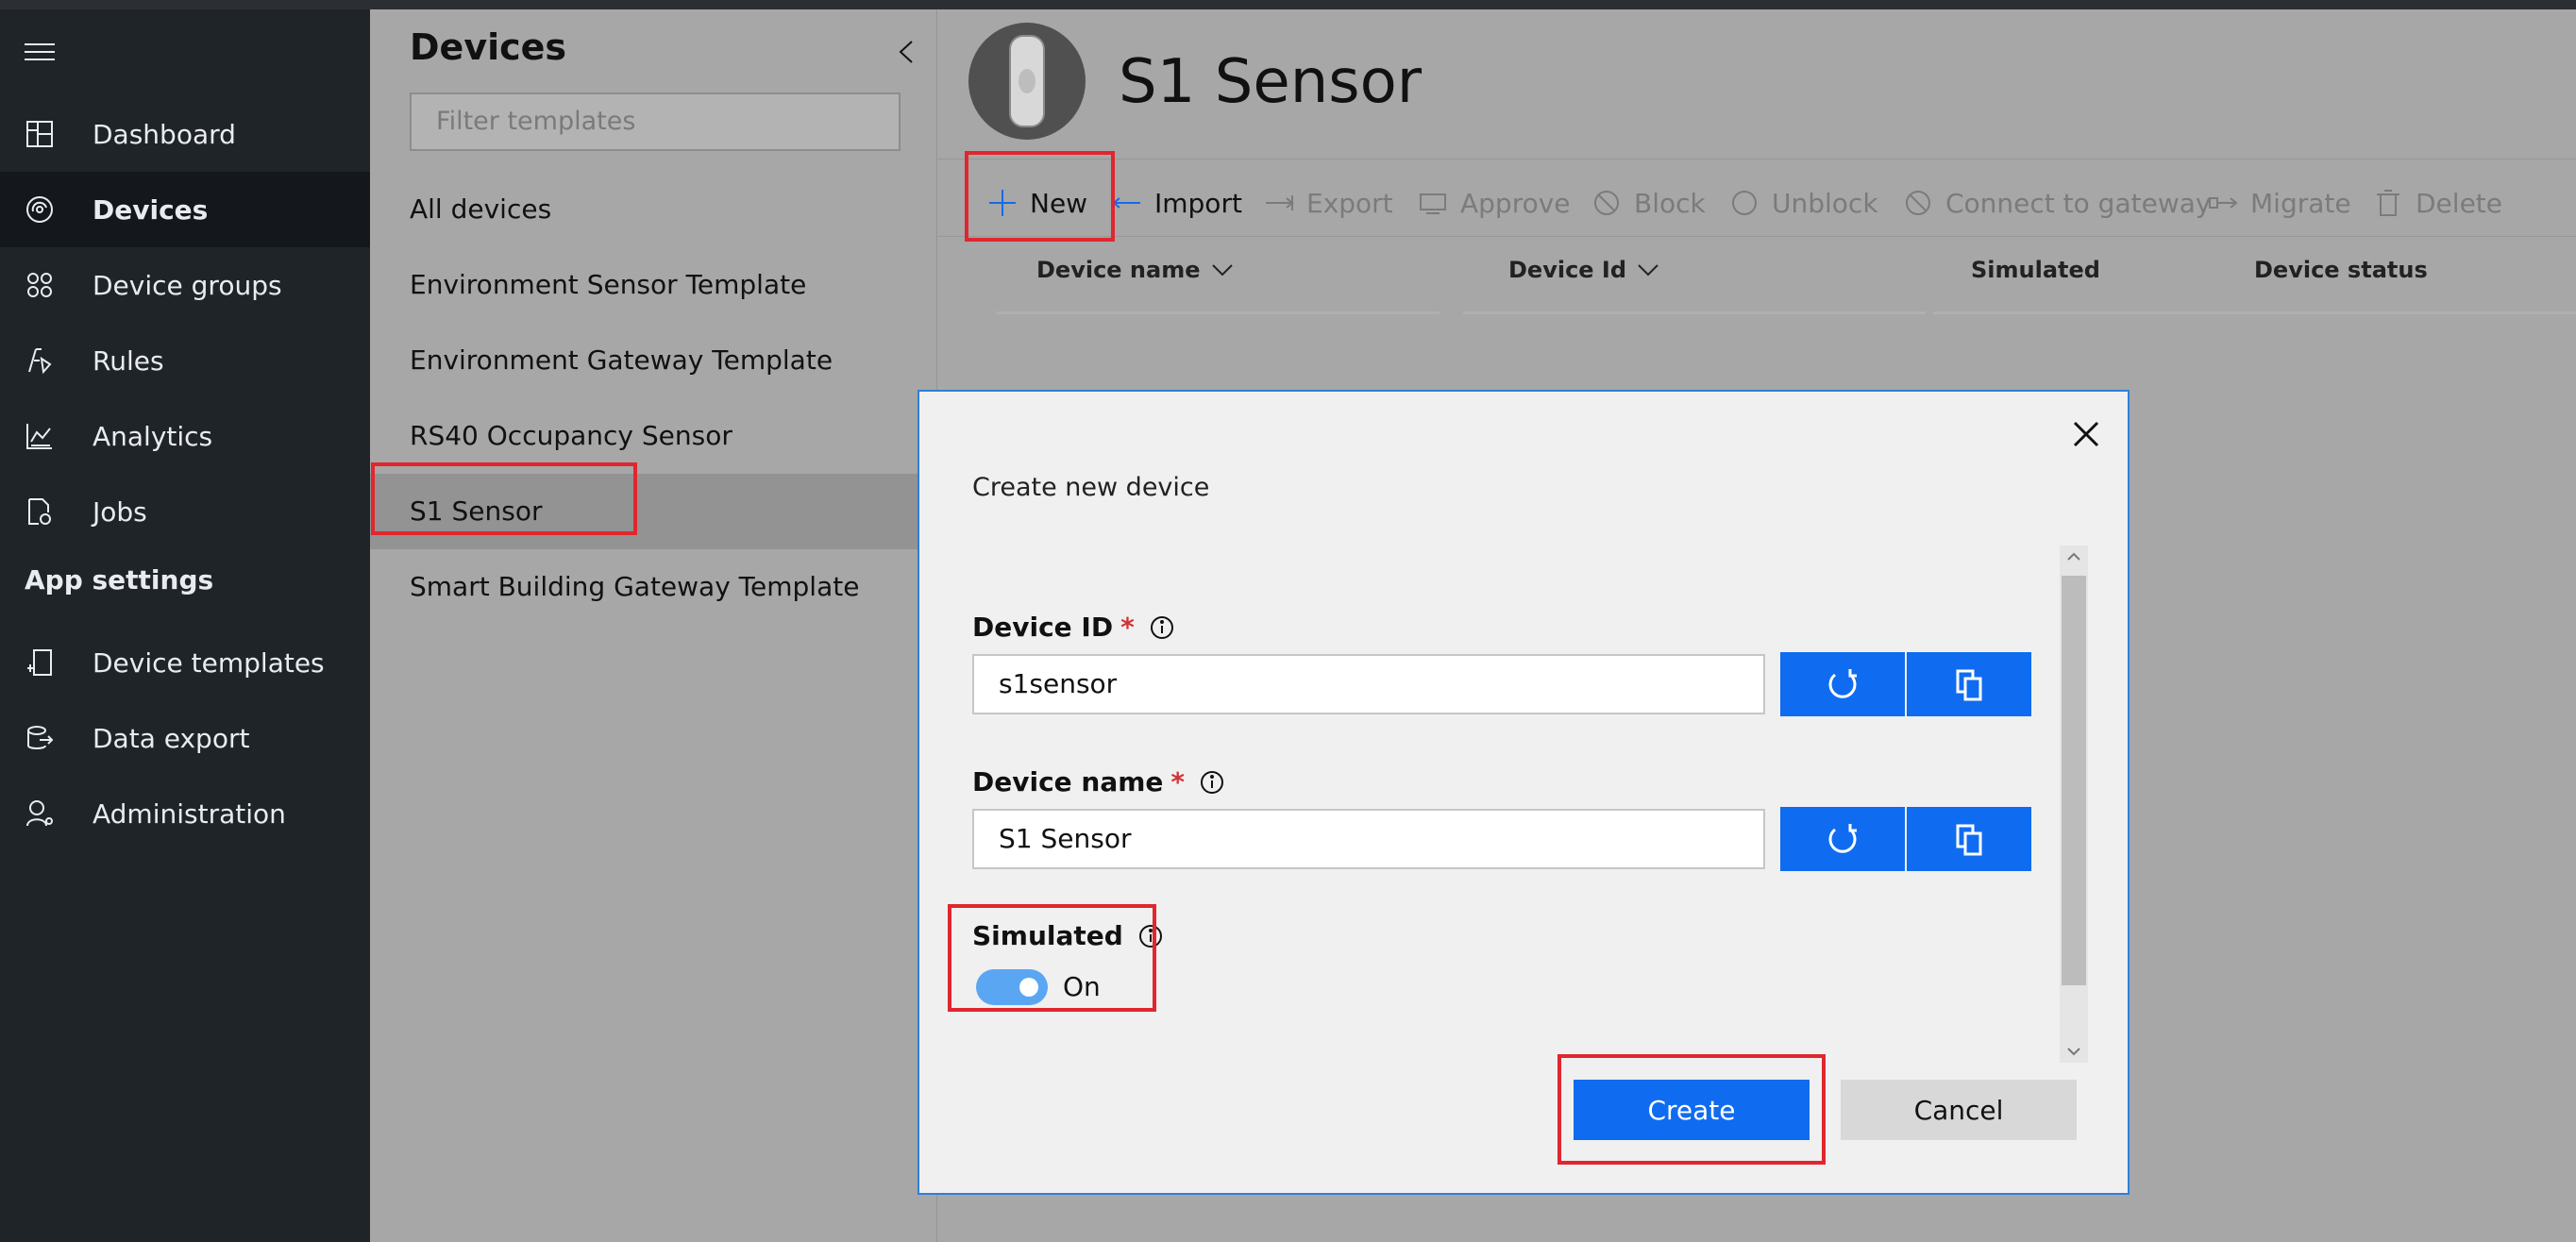 Image resolution: width=2576 pixels, height=1242 pixels. I want to click on delete-button: Delete, so click(2437, 202).